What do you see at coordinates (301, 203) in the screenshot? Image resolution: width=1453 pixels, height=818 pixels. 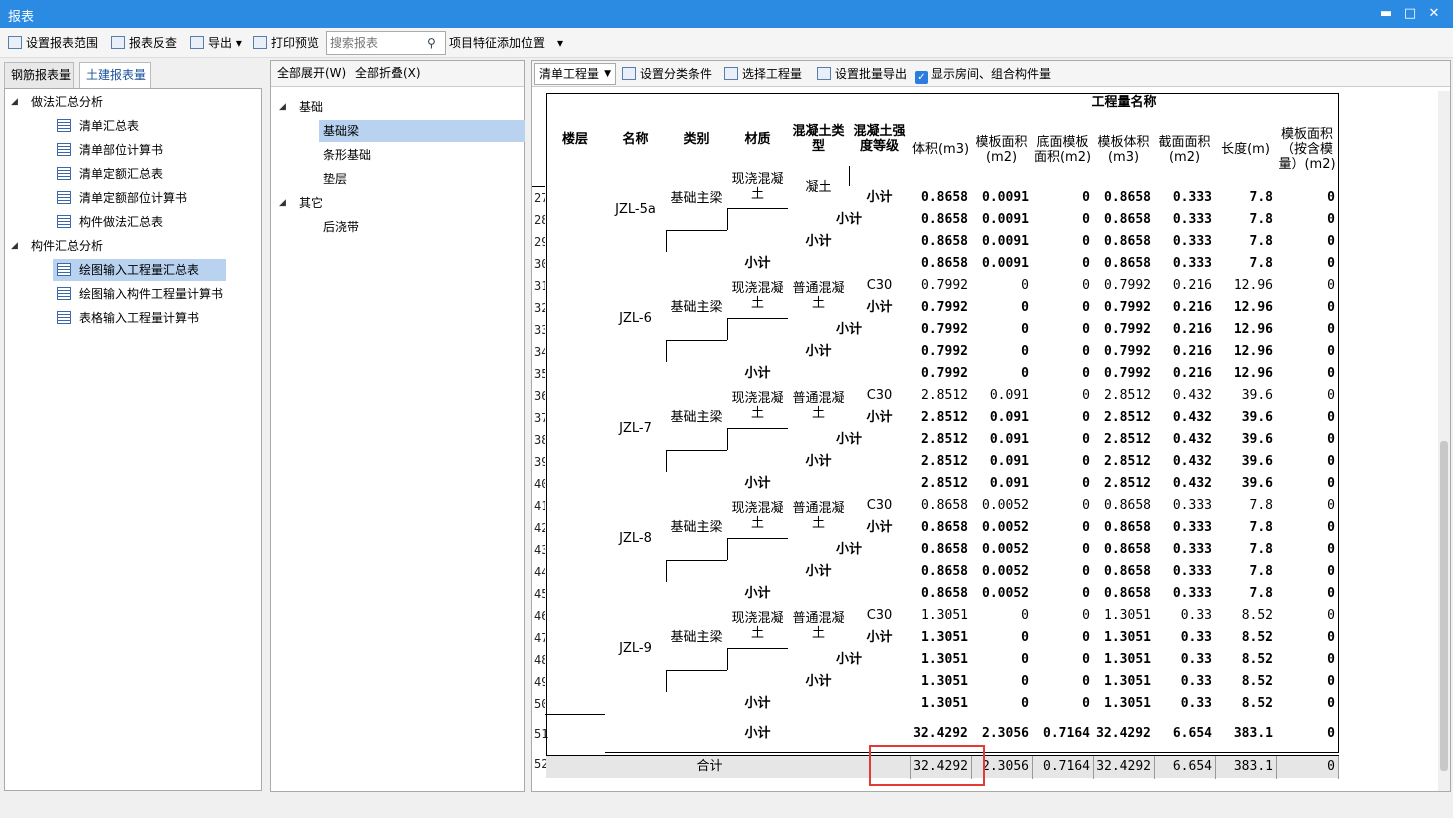 I see `component-item: ◢ 其它` at bounding box center [301, 203].